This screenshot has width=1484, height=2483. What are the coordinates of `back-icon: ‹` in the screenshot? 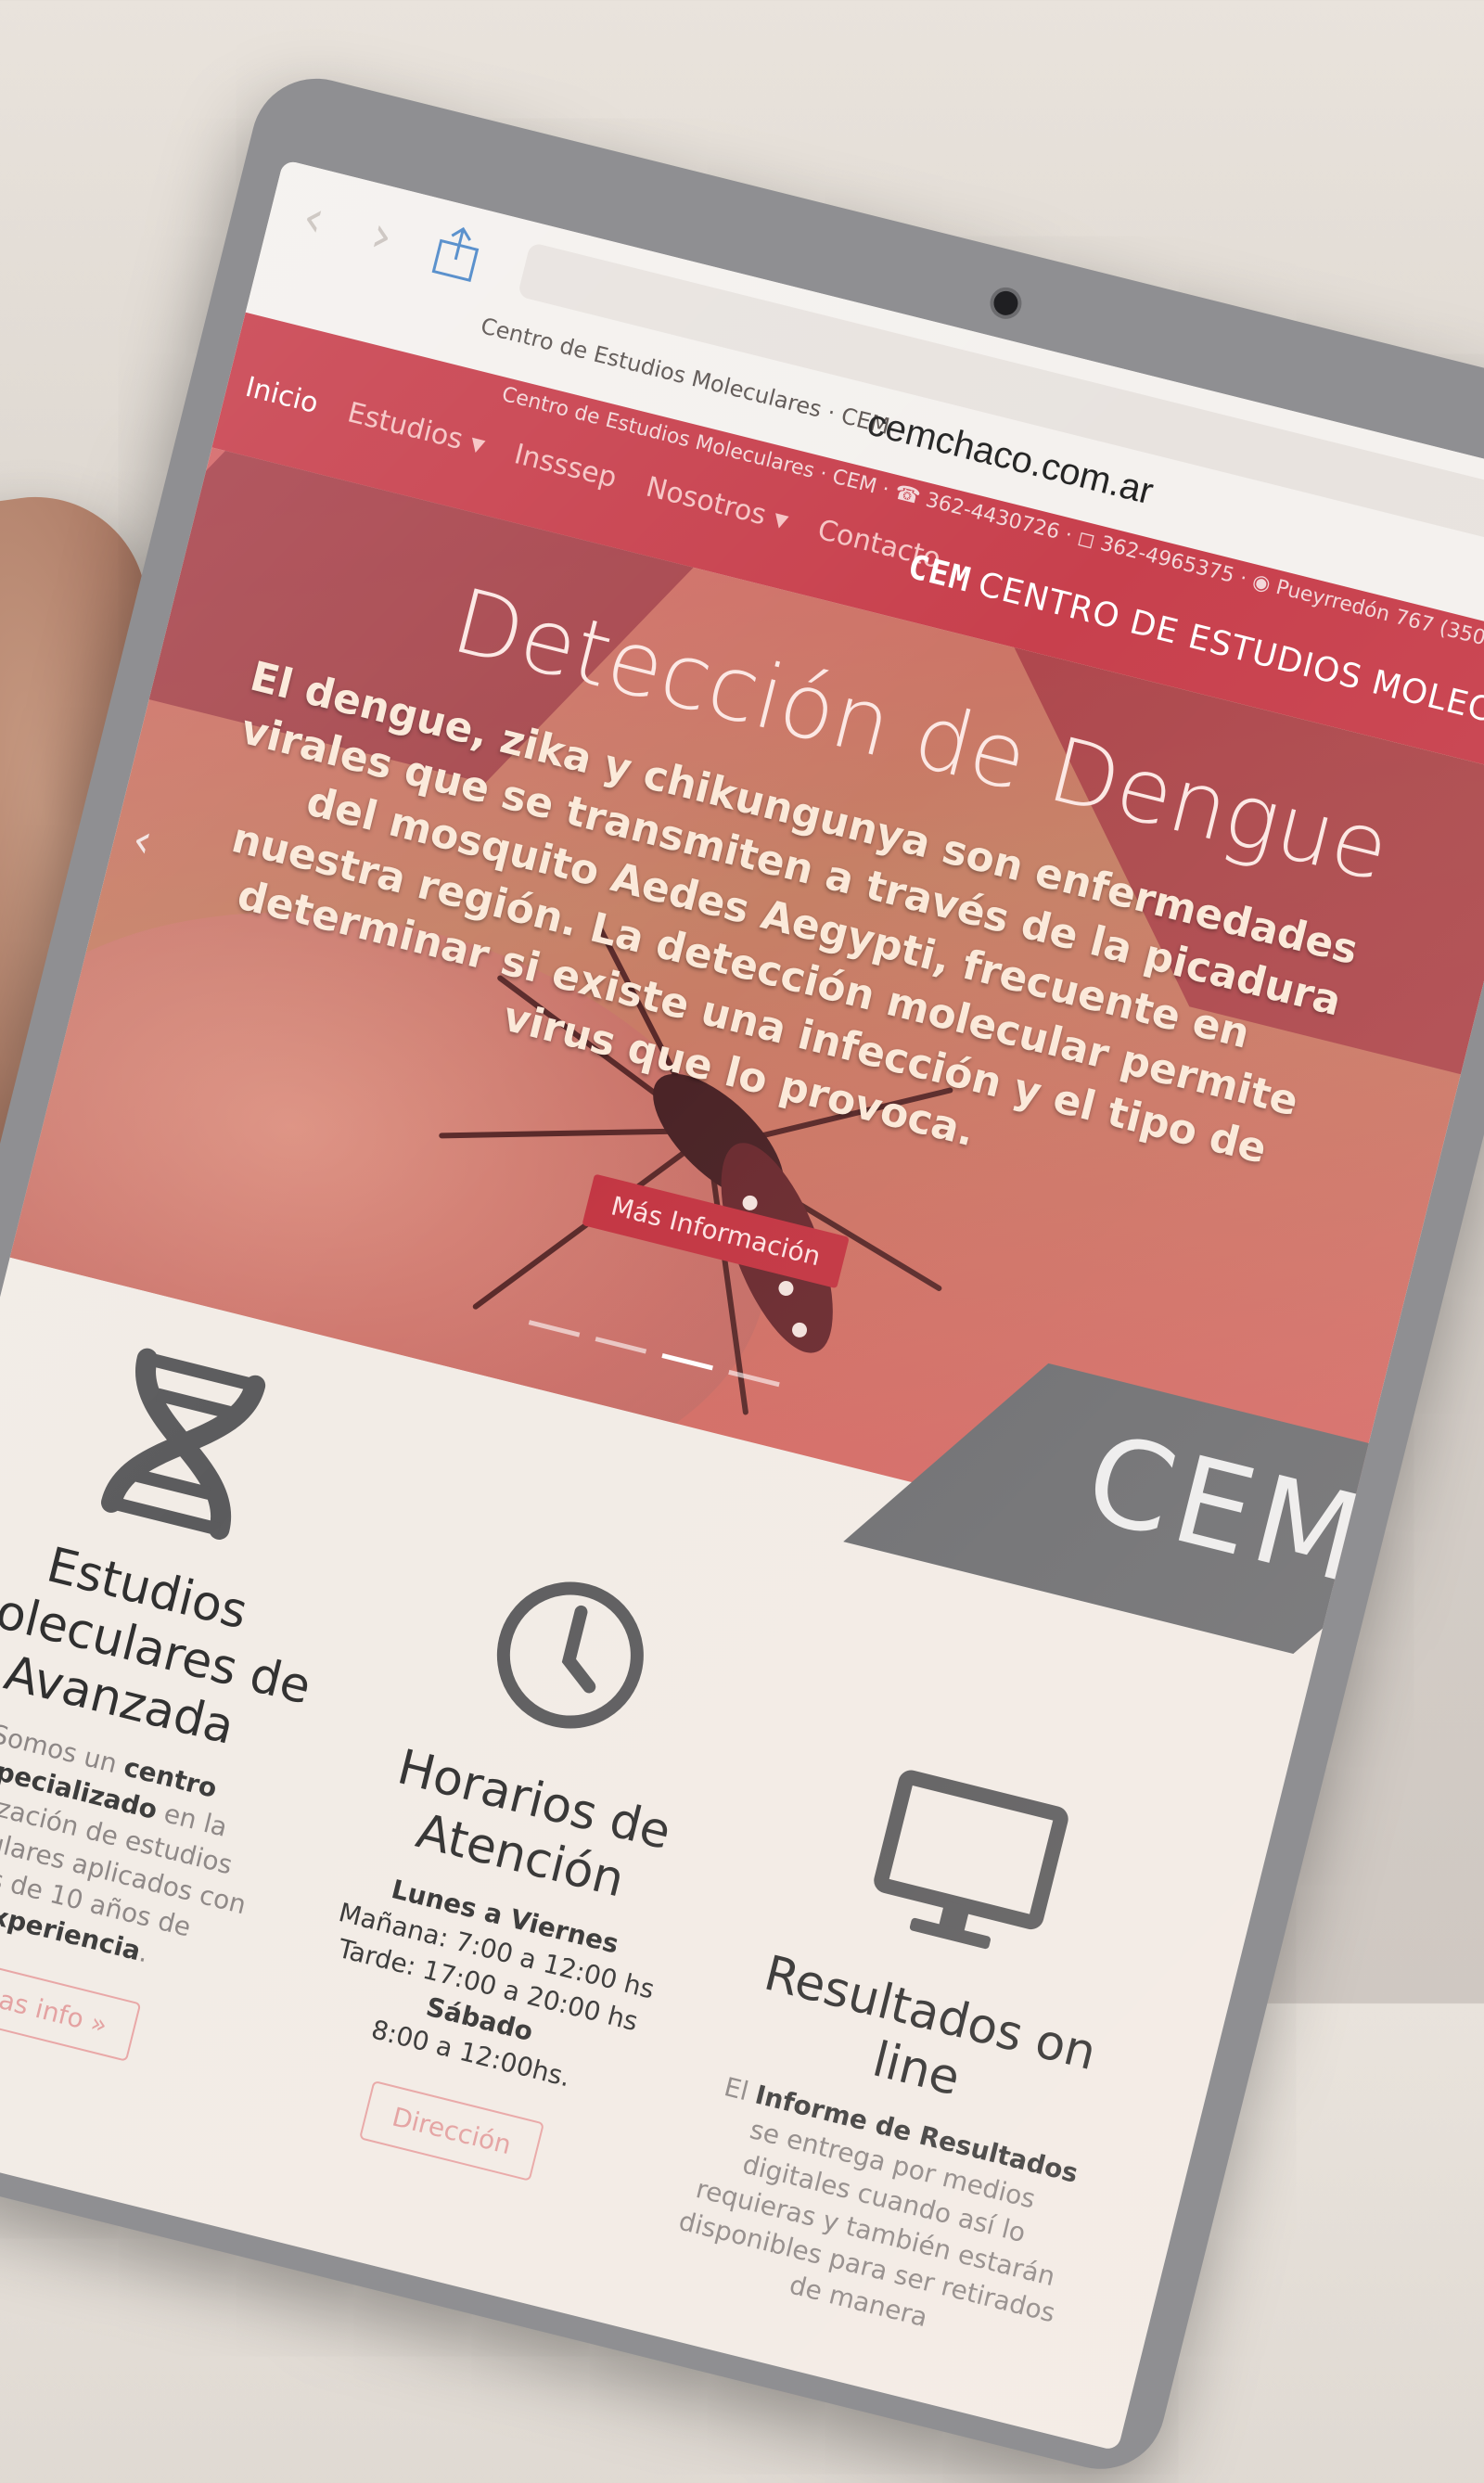 It's located at (313, 218).